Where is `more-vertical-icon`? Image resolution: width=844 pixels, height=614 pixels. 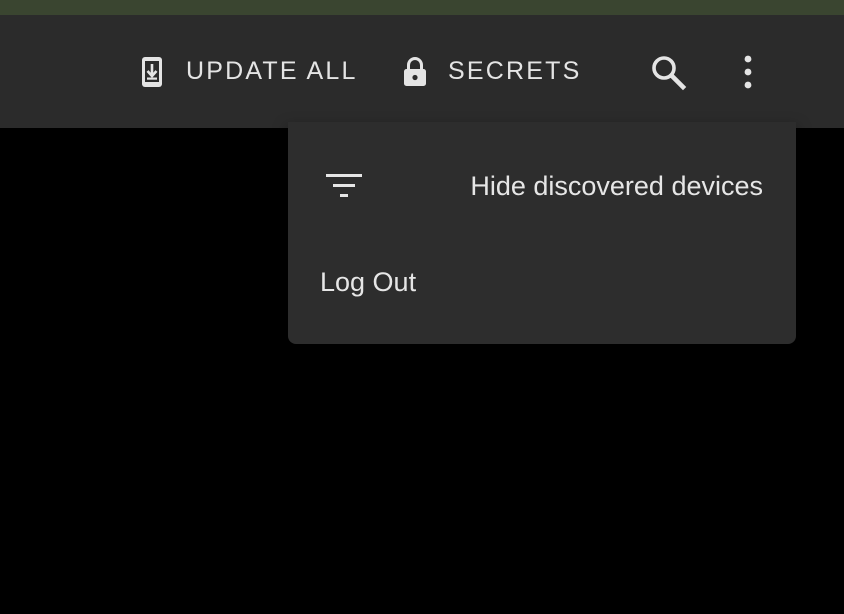 more-vertical-icon is located at coordinates (748, 72).